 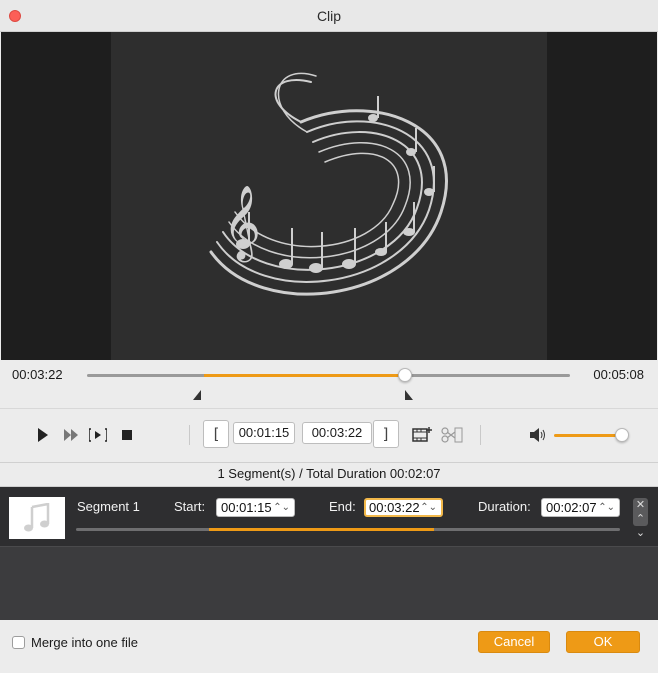 What do you see at coordinates (571, 507) in the screenshot?
I see `segment-duration-value: 00:02:07` at bounding box center [571, 507].